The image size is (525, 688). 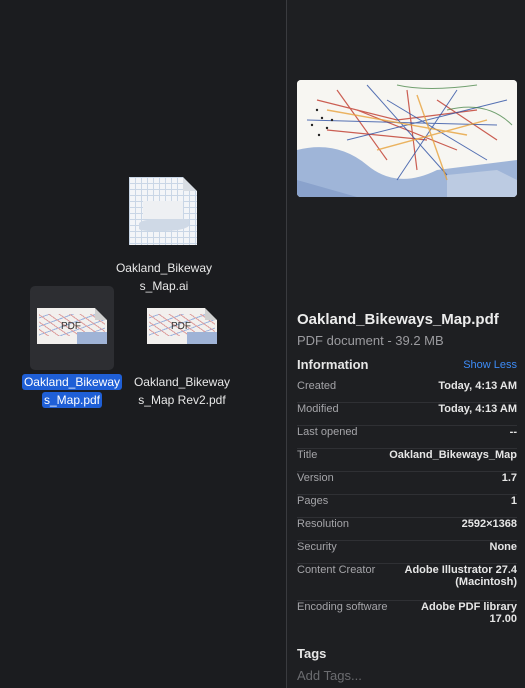 I want to click on file-item-pdf-rev2: PDF Oakland_Bikeway s_Map Rev2.pdf, so click(x=182, y=347).